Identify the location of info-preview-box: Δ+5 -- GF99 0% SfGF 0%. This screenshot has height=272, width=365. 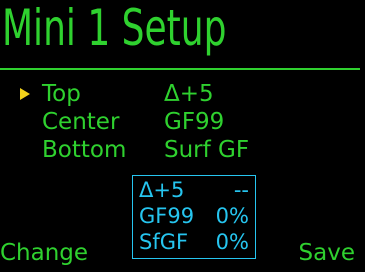
(194, 217).